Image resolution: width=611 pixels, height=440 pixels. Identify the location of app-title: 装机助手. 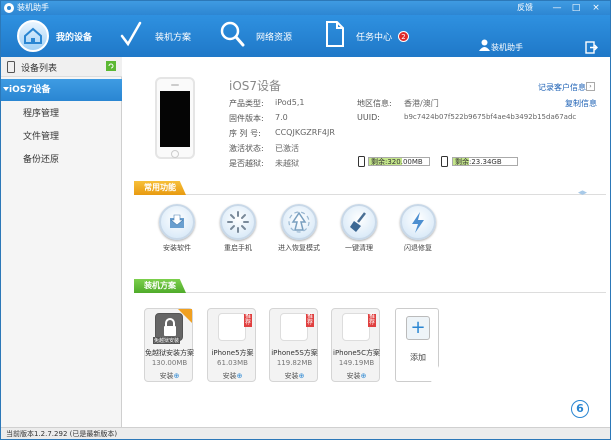
(33, 7).